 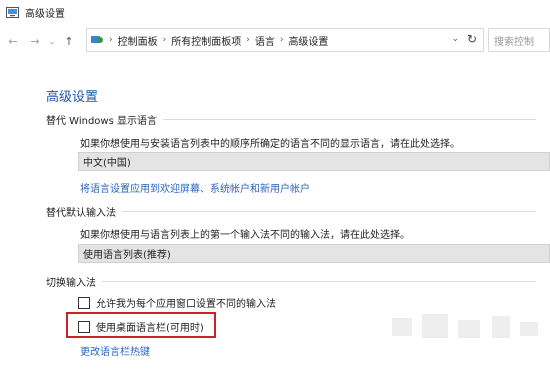 I want to click on forward-arrow-icon: →, so click(x=35, y=41).